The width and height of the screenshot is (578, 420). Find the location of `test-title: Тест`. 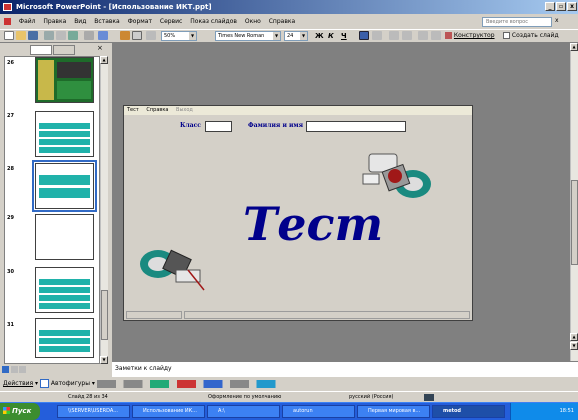

test-title: Тест is located at coordinates (313, 224).